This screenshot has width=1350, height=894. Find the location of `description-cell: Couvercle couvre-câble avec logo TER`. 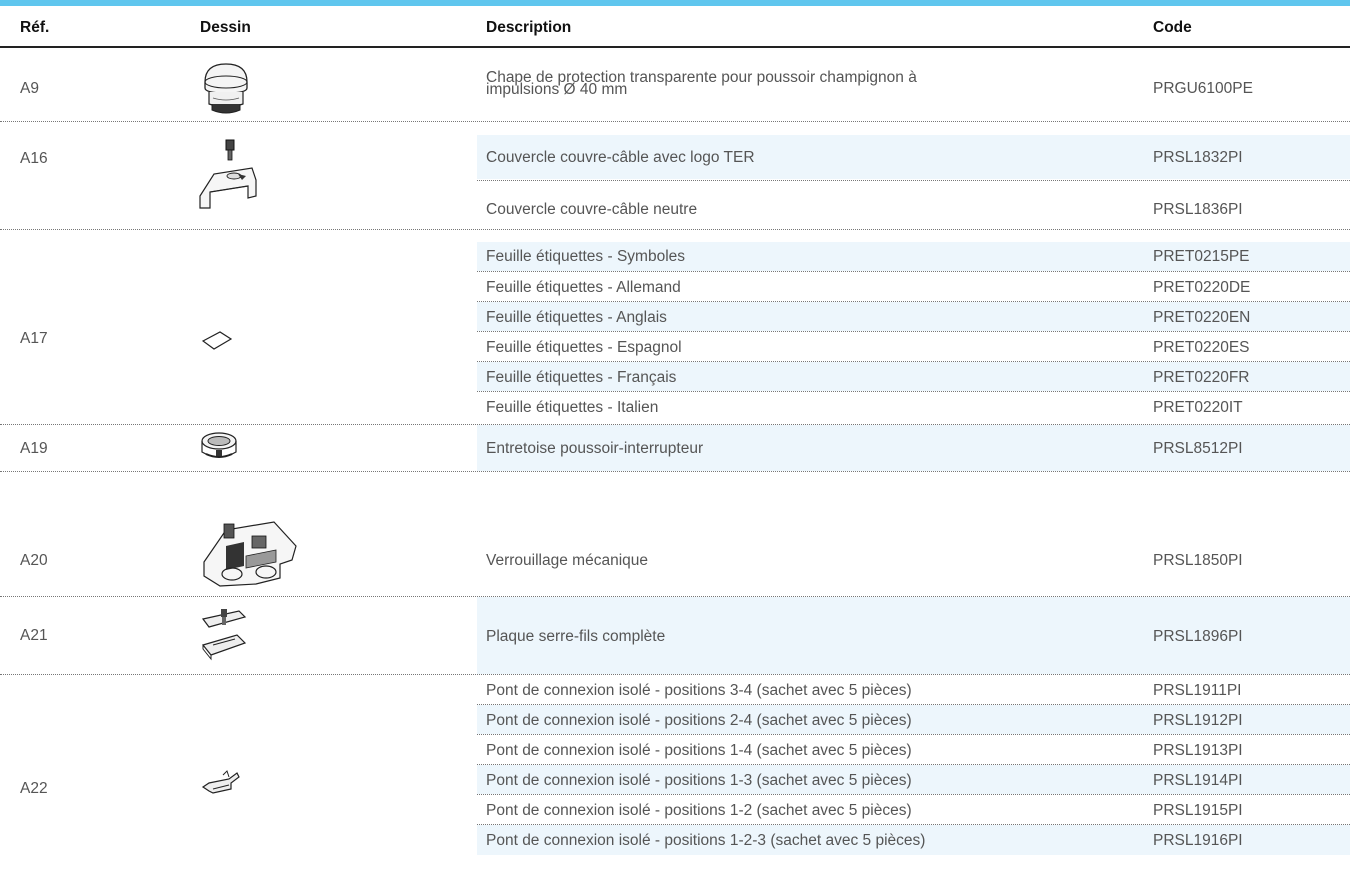

description-cell: Couvercle couvre-câble avec logo TER is located at coordinates (620, 157).